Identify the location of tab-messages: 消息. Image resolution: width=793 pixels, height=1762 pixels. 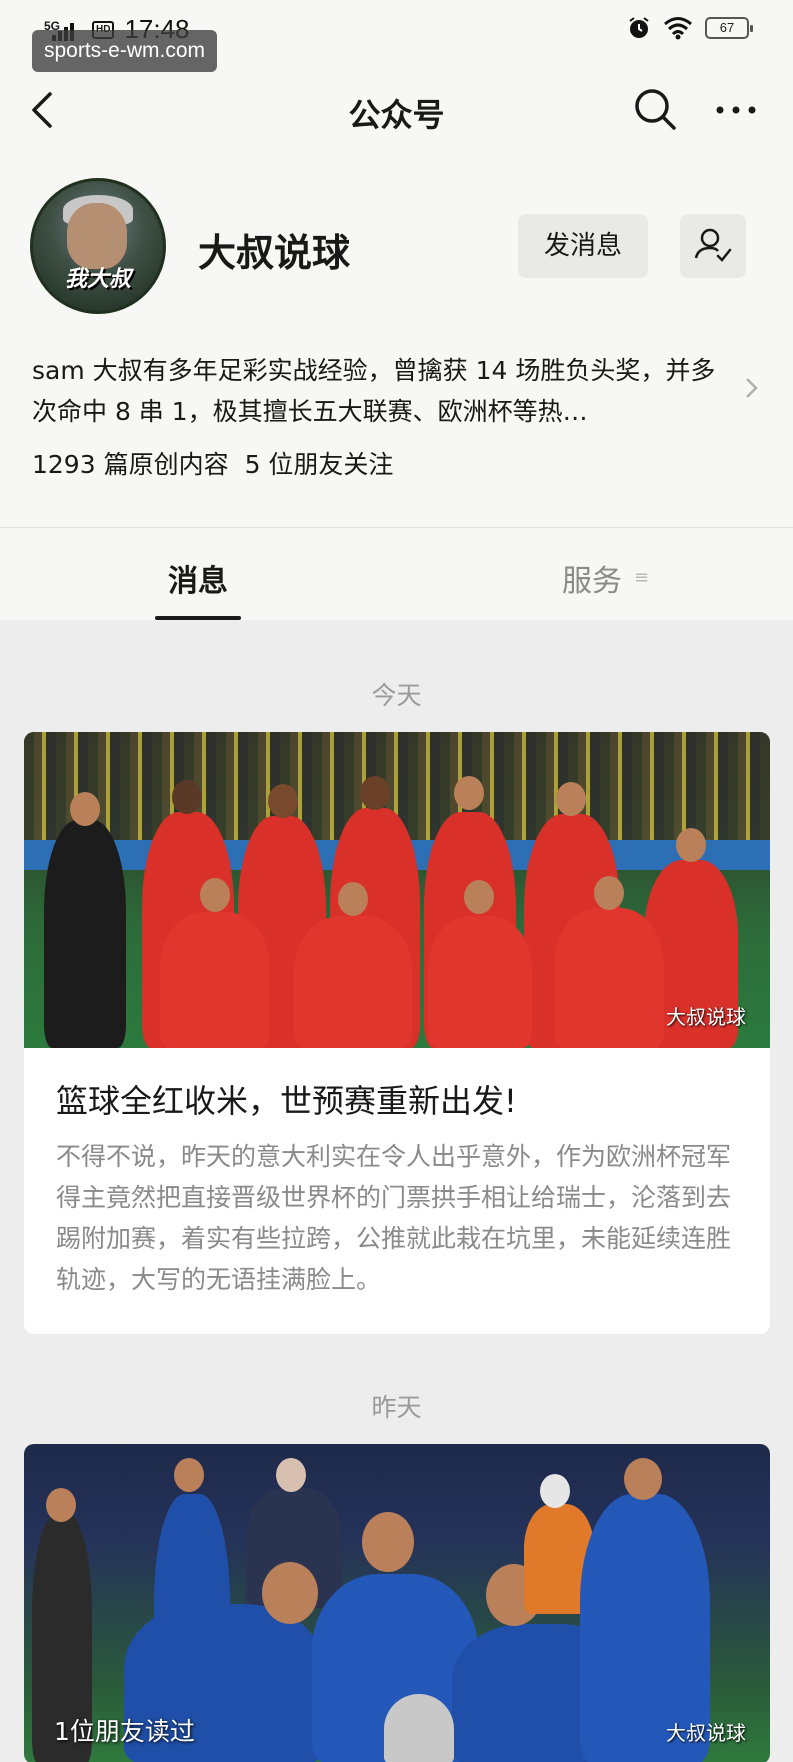
(198, 578).